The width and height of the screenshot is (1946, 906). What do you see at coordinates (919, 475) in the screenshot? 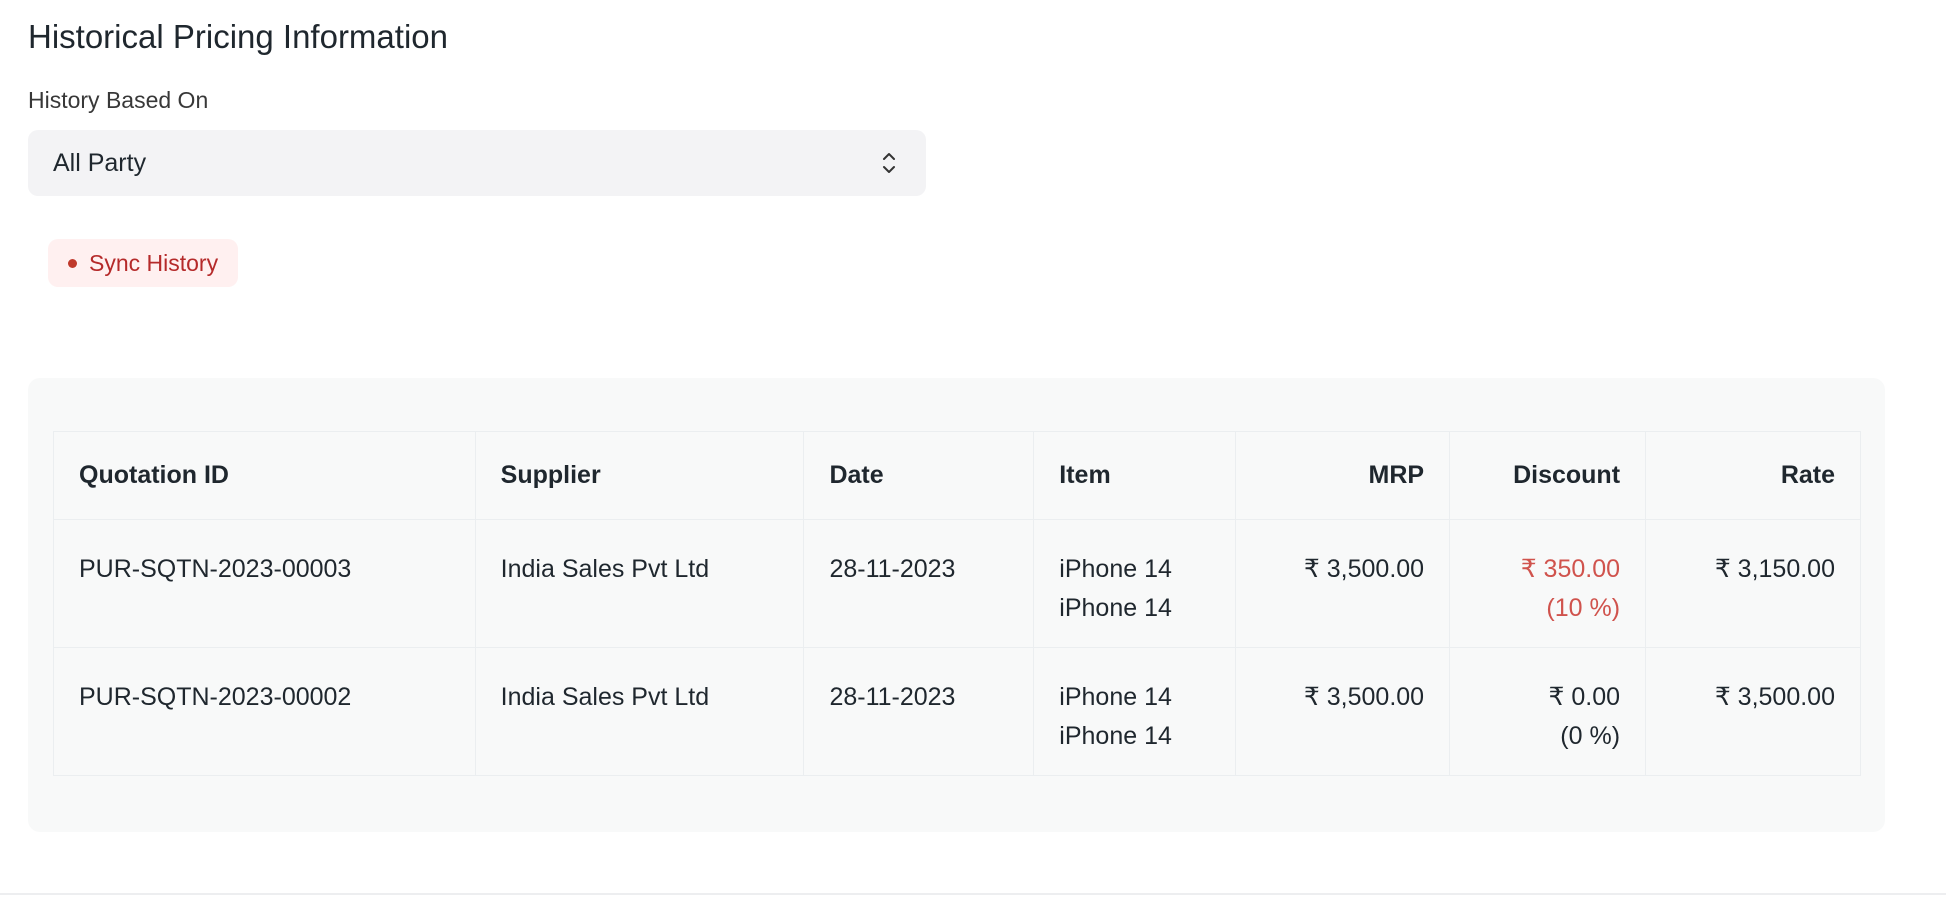
I see `header-date: Date` at bounding box center [919, 475].